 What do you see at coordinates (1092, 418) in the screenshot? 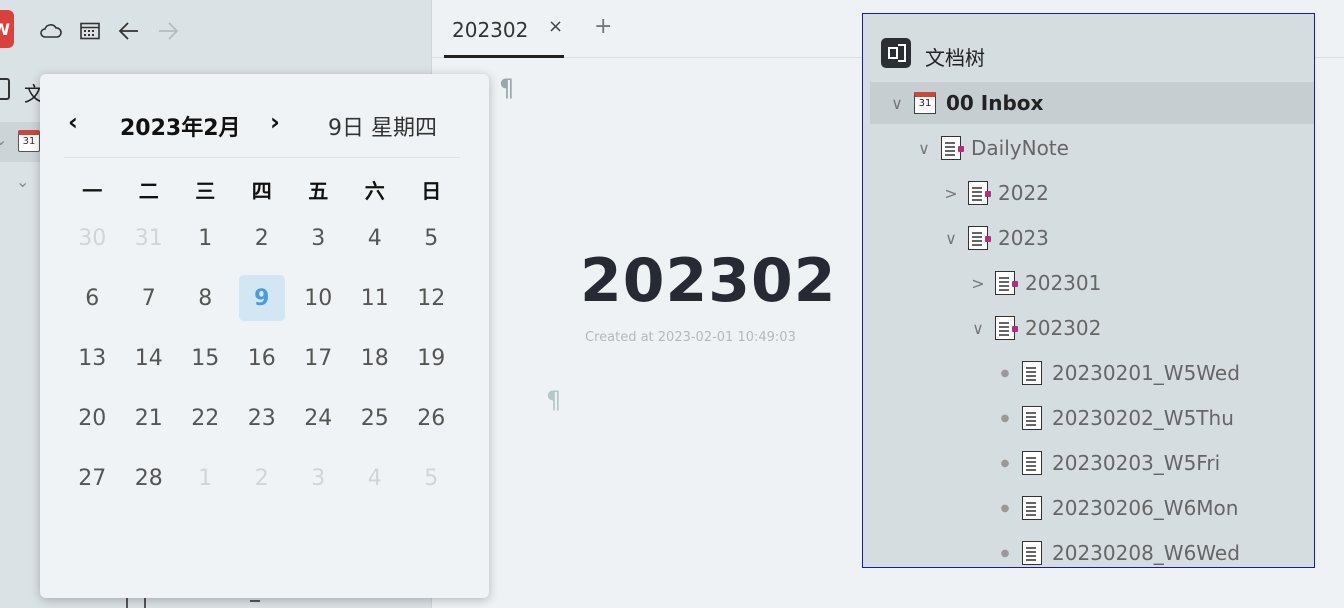
I see `tree-item: ● 20230202_W5Thu` at bounding box center [1092, 418].